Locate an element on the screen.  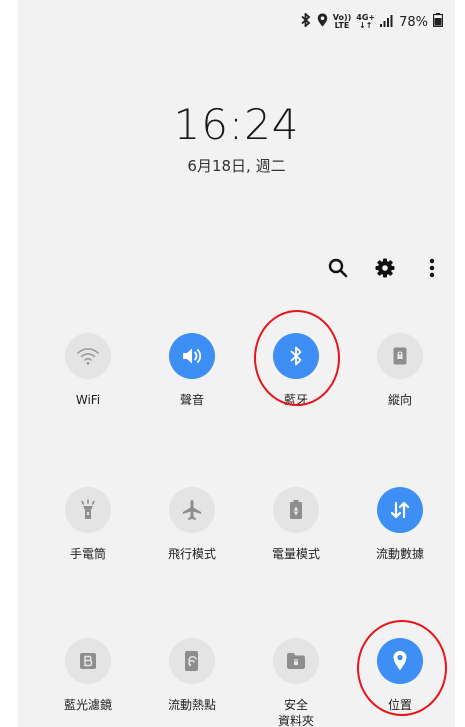
quick-panel-toolbar is located at coordinates (385, 268).